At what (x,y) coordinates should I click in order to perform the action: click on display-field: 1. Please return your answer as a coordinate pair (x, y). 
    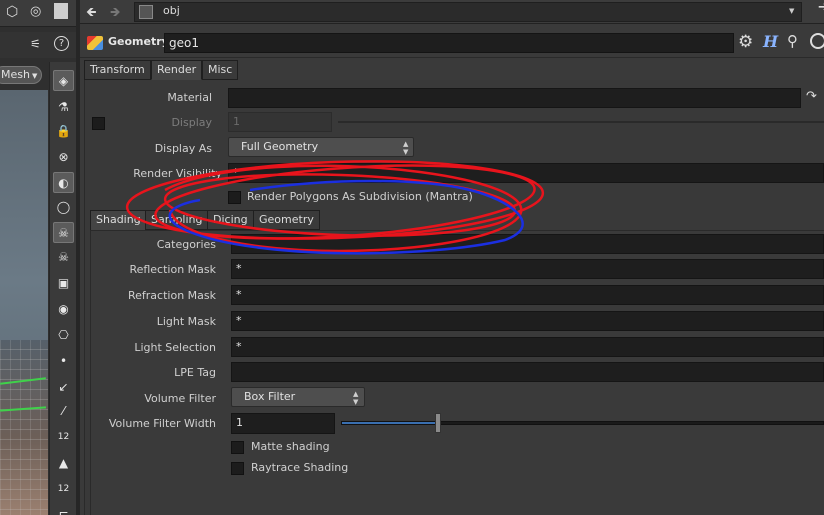
    Looking at the image, I should click on (280, 122).